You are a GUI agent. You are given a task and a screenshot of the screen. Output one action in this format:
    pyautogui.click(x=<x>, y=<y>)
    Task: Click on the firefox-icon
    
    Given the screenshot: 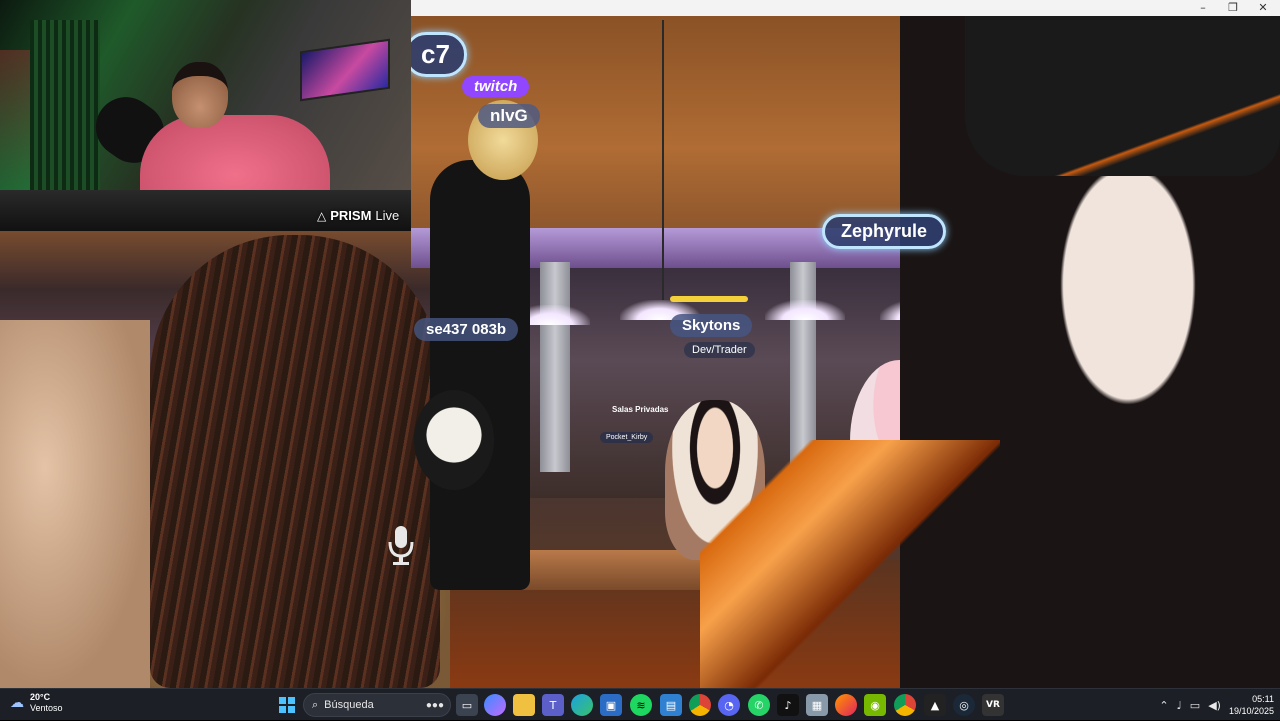 What is the action you would take?
    pyautogui.click(x=846, y=705)
    